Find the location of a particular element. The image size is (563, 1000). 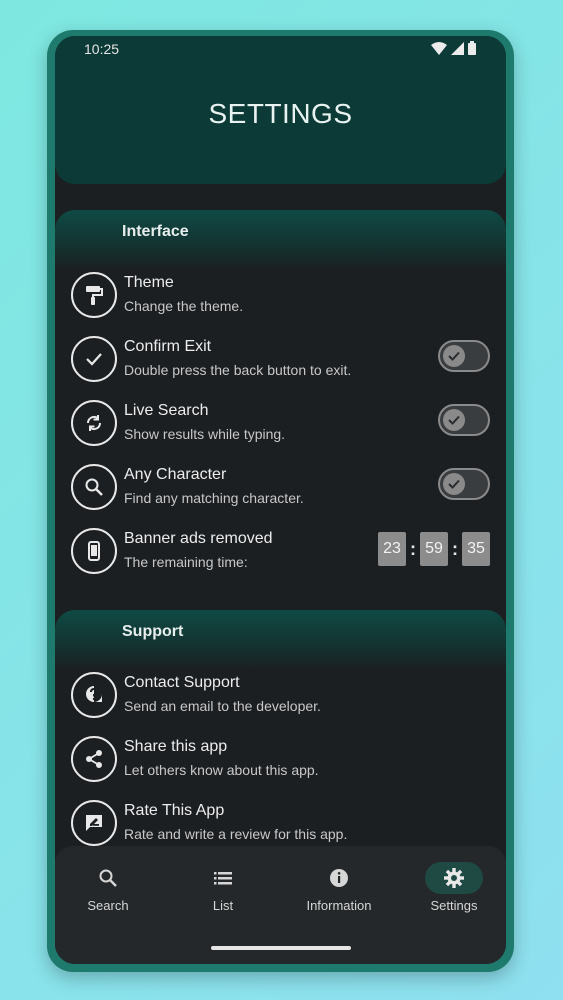

setting-title: Rate This App is located at coordinates (174, 810).